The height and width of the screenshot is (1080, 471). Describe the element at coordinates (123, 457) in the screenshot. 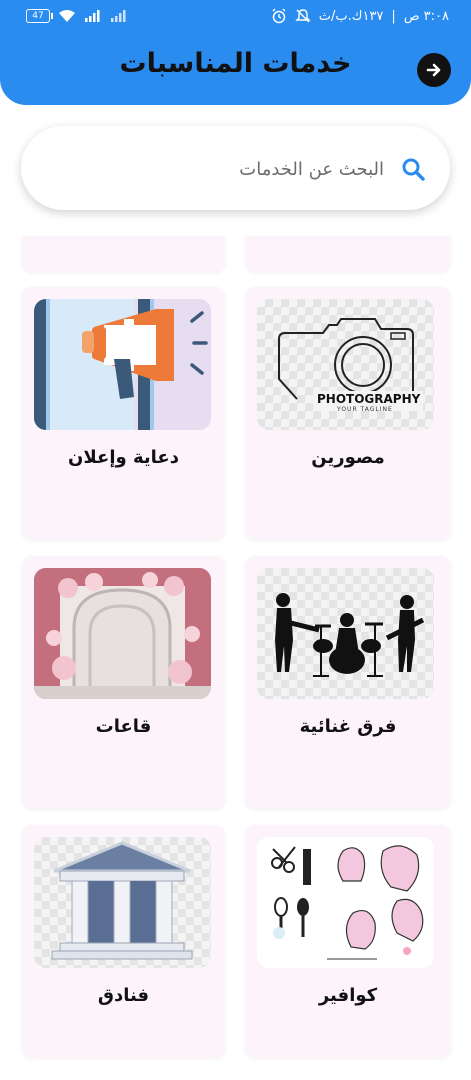

I see `service-label: دعاية وإعلان` at that location.